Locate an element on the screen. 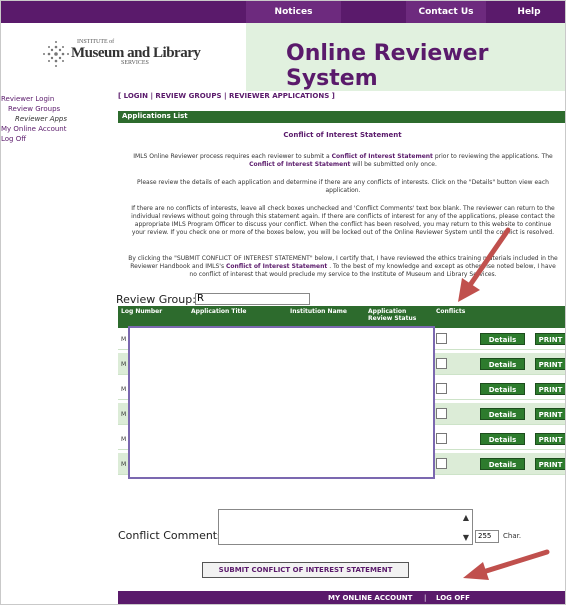 This screenshot has width=566, height=605. redaction-mask is located at coordinates (281, 402).